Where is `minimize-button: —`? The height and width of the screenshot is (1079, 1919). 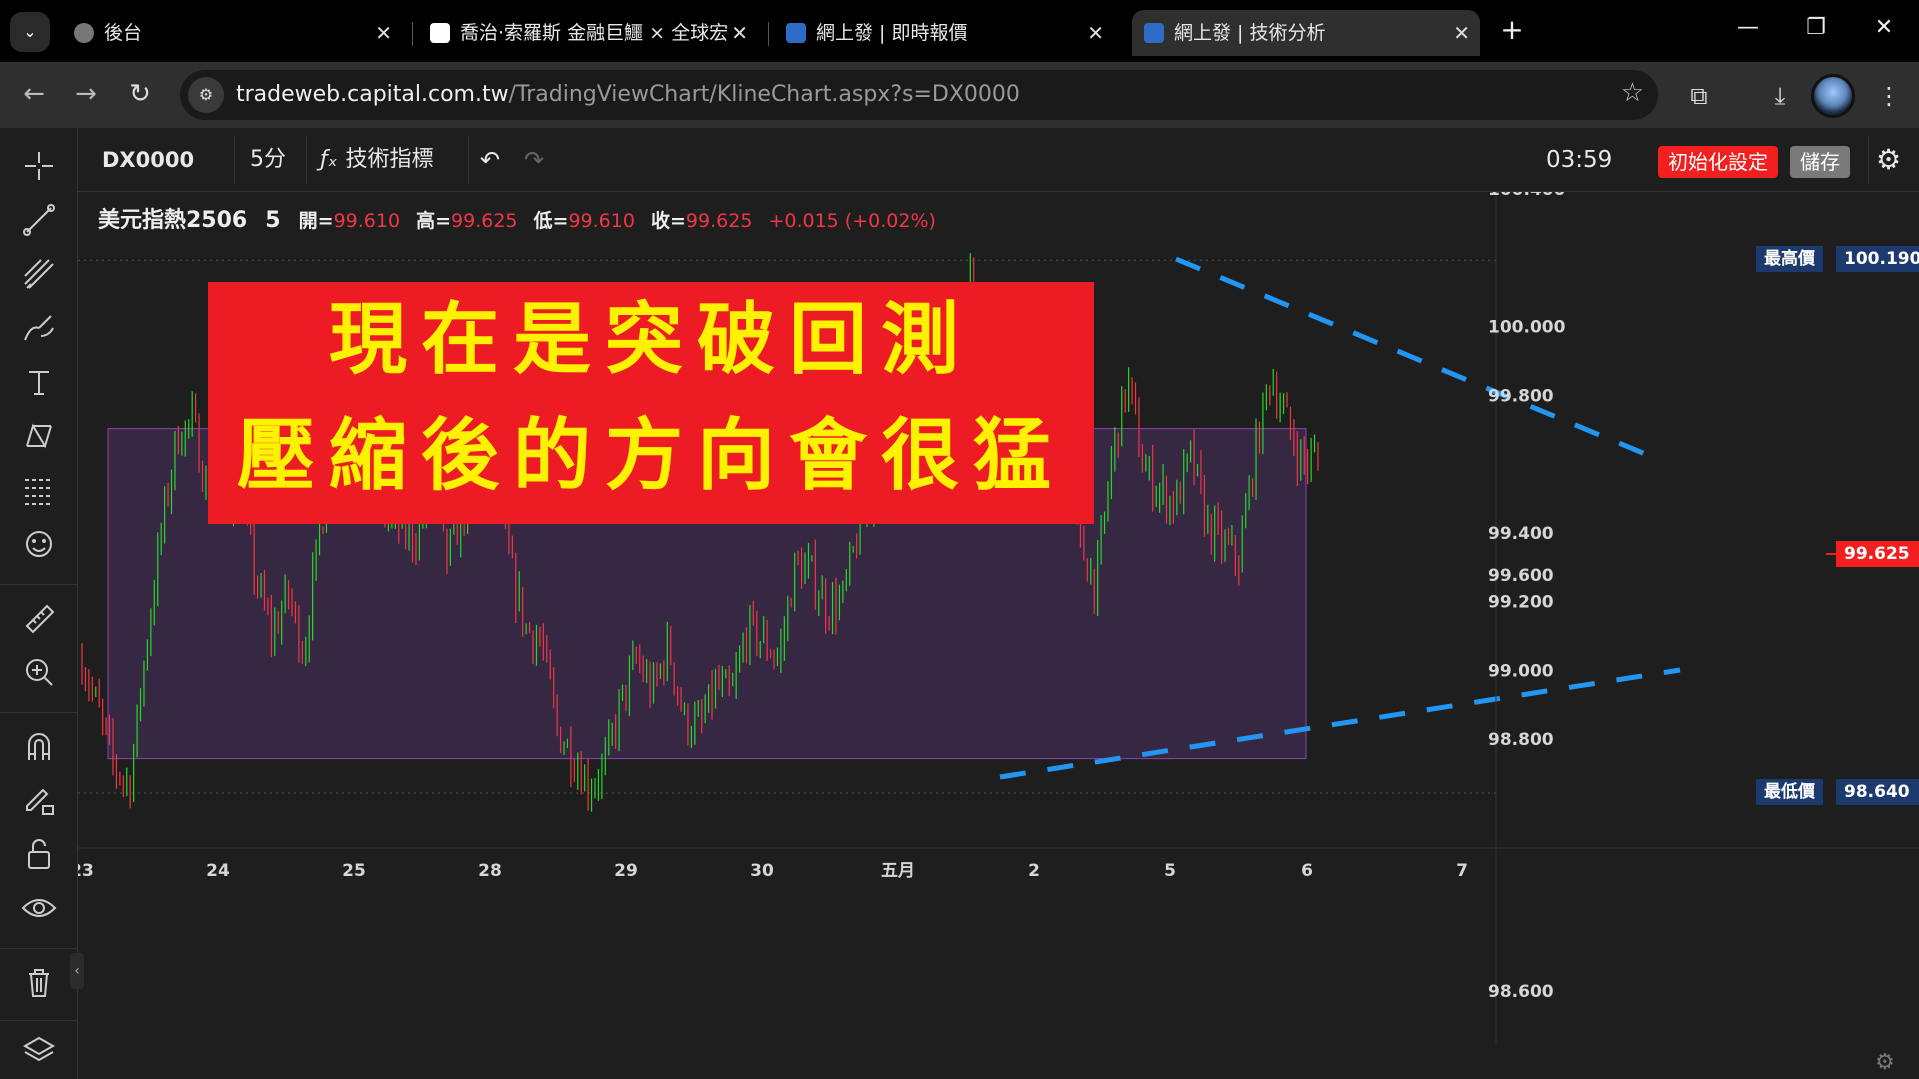 minimize-button: — is located at coordinates (1748, 28).